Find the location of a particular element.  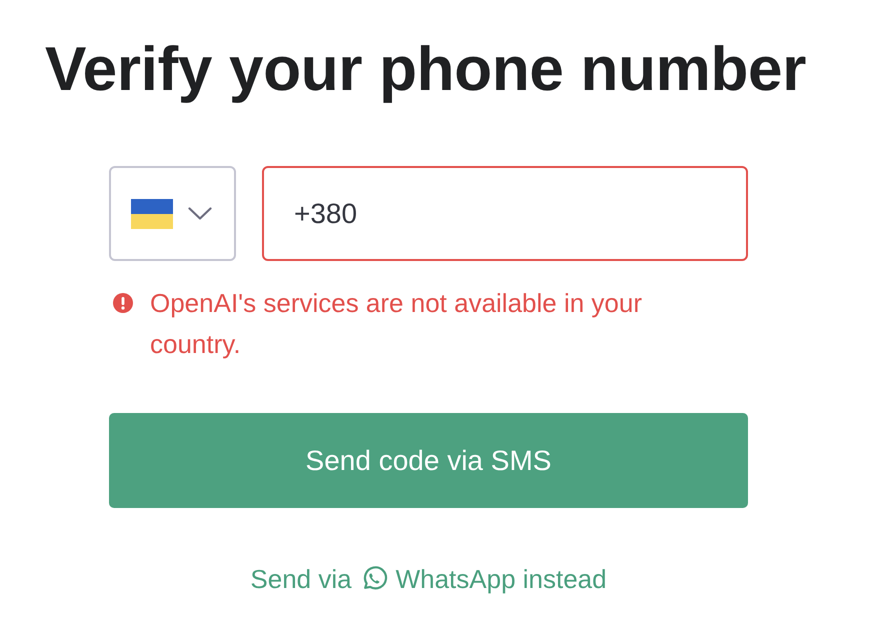

phone-input: +380 is located at coordinates (505, 213).